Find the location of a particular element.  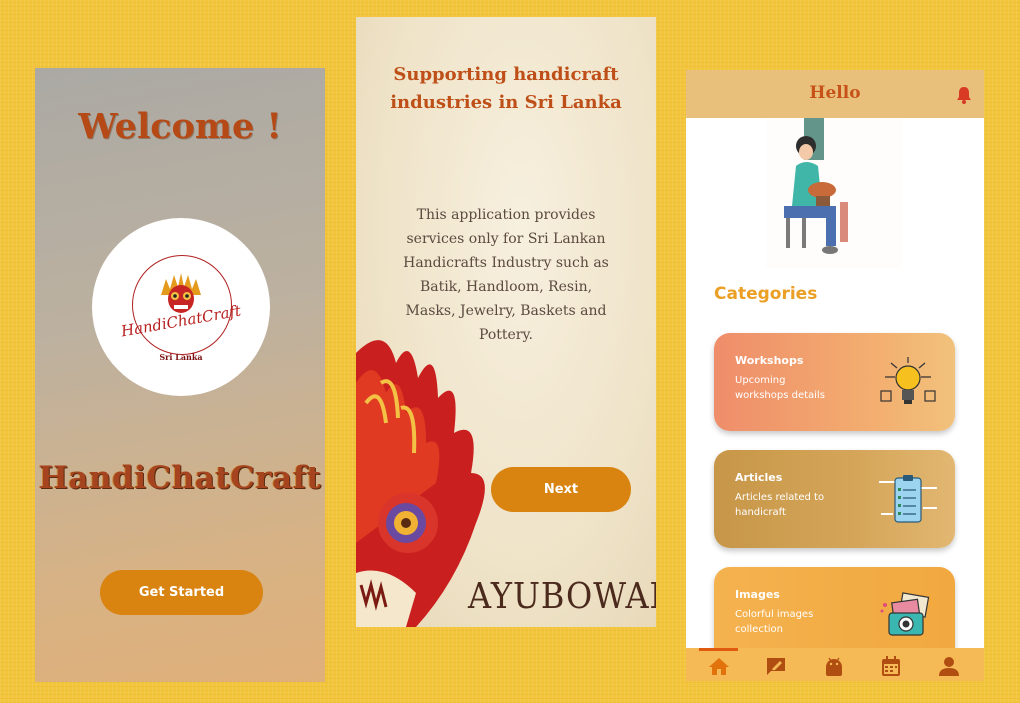

workshops-card: Workshops Upcoming workshops details is located at coordinates (834, 382).